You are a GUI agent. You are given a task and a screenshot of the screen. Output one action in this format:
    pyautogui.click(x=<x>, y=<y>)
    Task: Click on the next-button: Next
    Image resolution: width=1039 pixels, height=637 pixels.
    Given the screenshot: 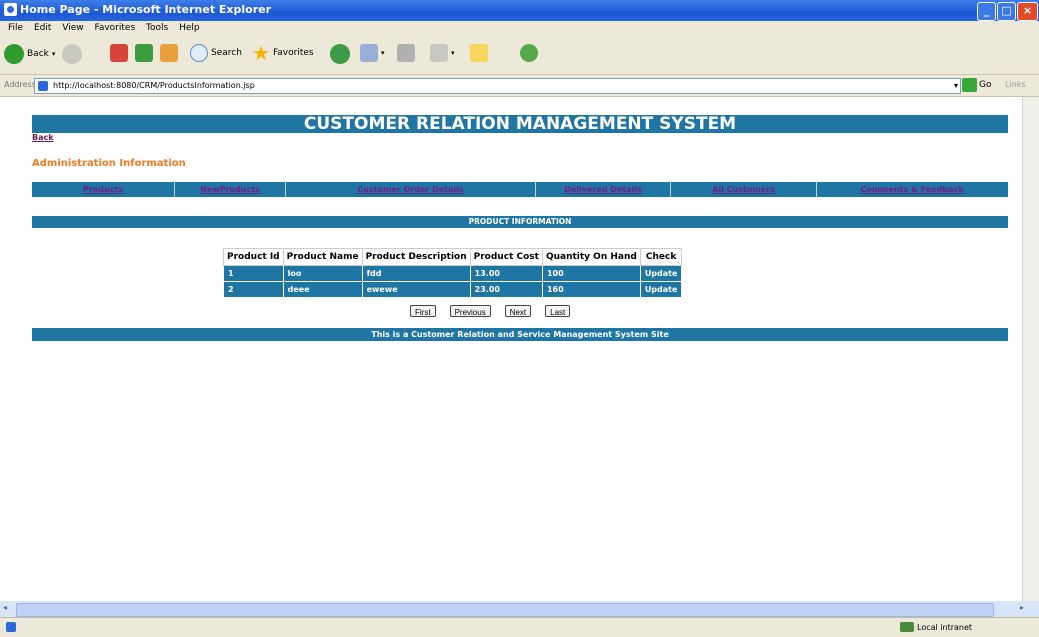 What is the action you would take?
    pyautogui.click(x=518, y=311)
    